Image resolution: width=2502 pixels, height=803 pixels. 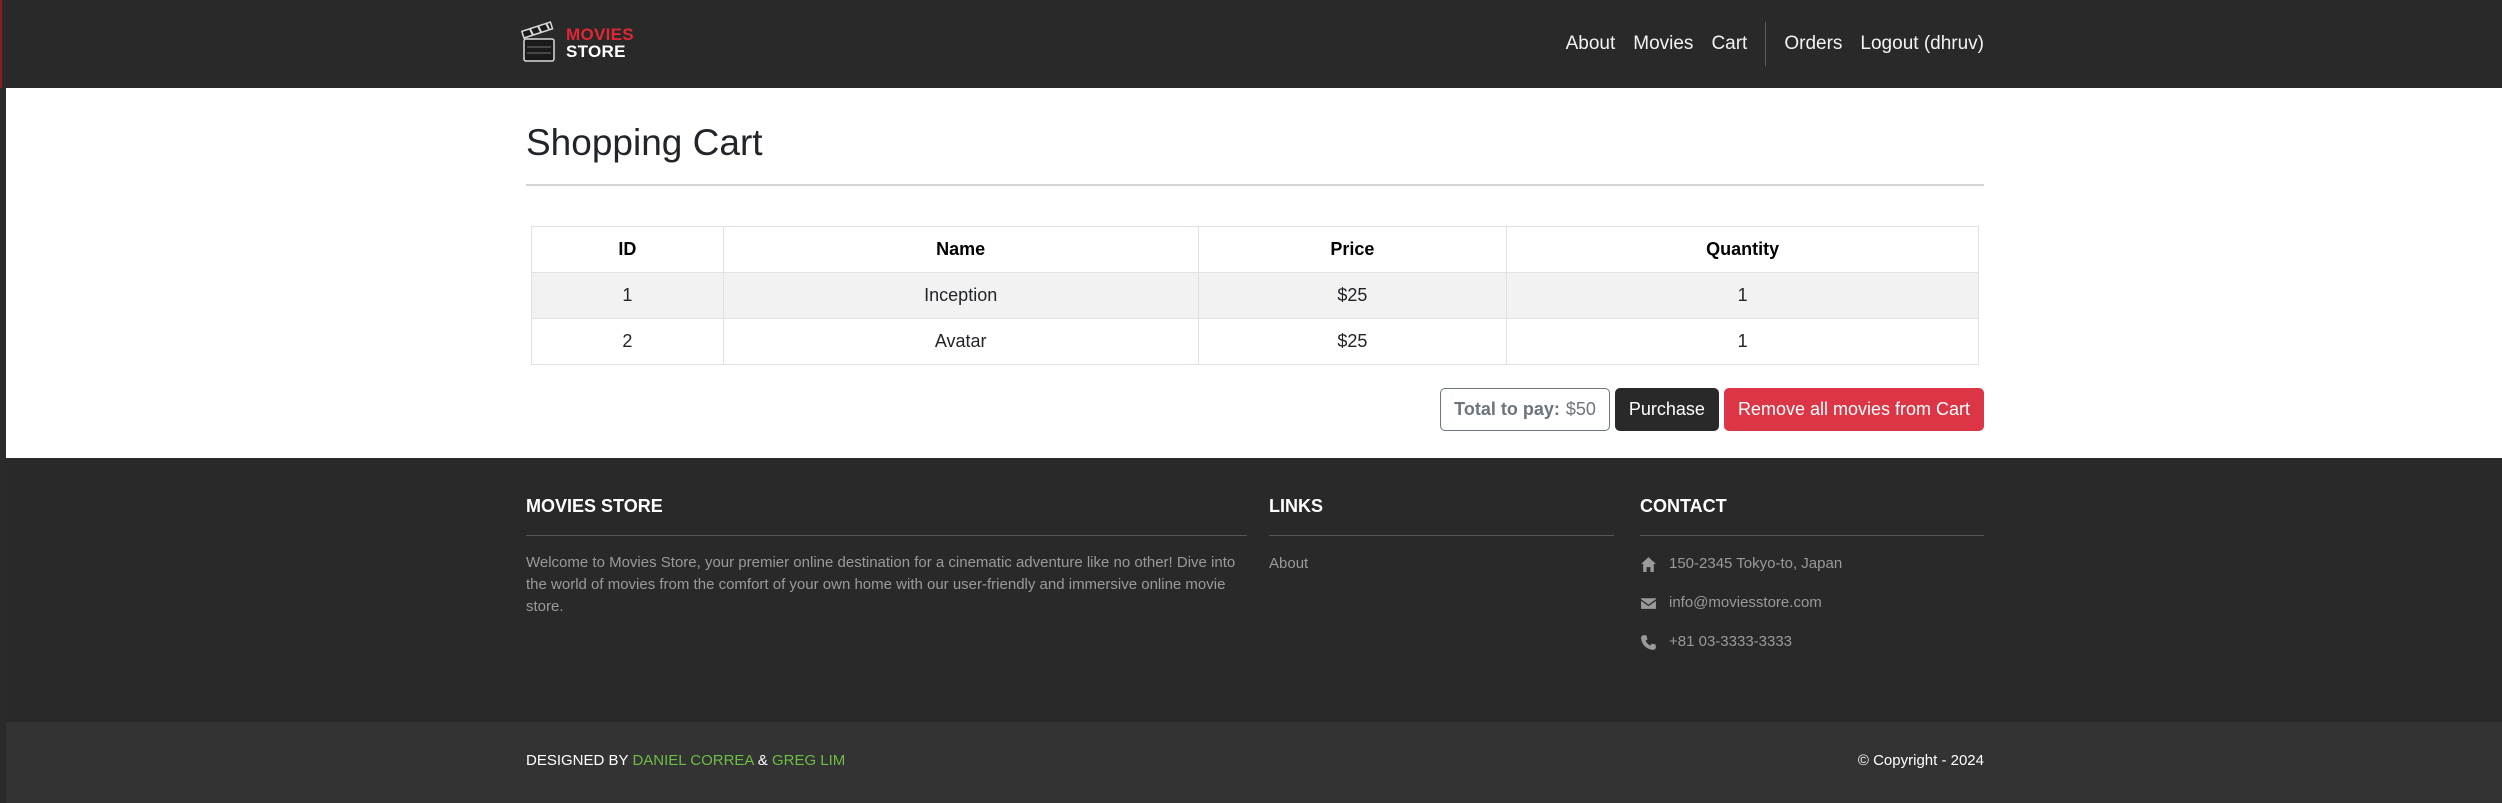 I want to click on table-header-row: ID Name Price Quantity, so click(x=1255, y=249).